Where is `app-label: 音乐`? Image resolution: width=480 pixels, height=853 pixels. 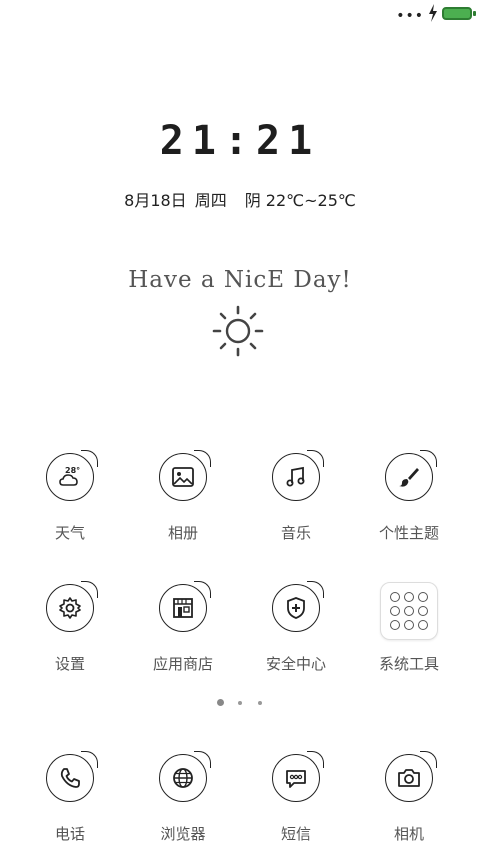 app-label: 音乐 is located at coordinates (295, 533).